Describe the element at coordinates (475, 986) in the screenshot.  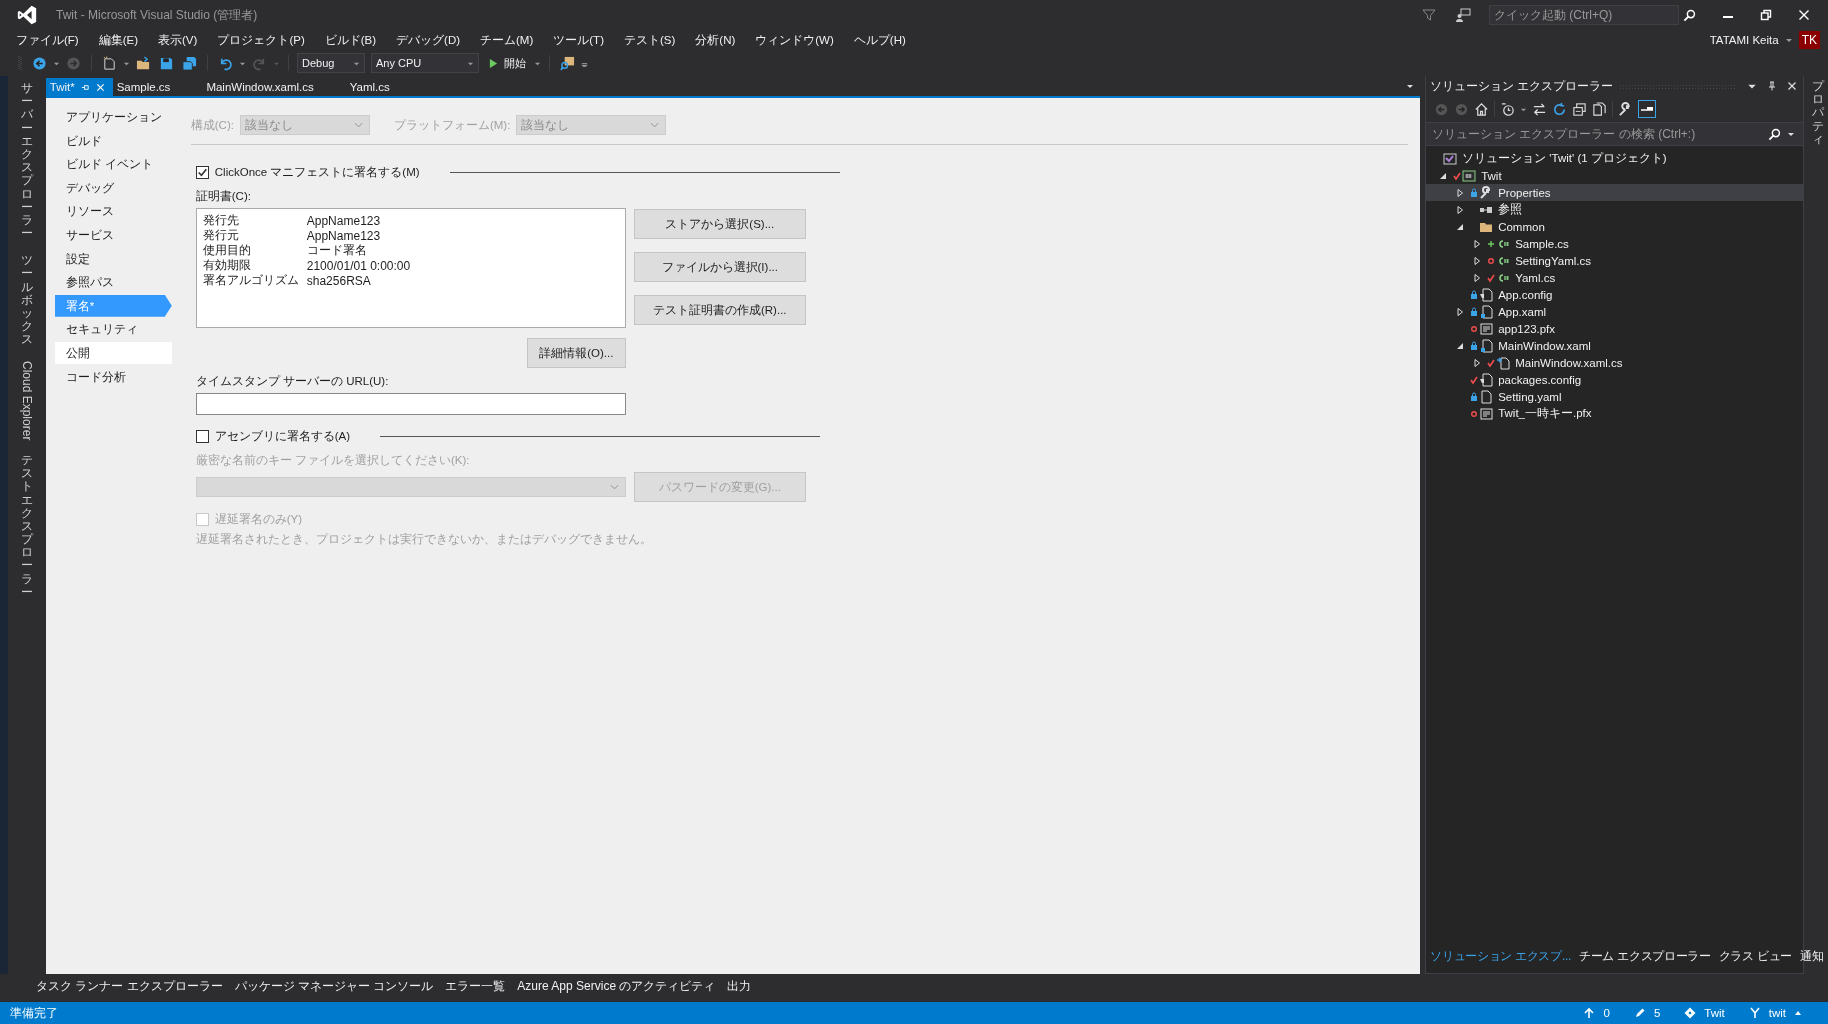
I see `tool-window-tab: エラー一覧` at that location.